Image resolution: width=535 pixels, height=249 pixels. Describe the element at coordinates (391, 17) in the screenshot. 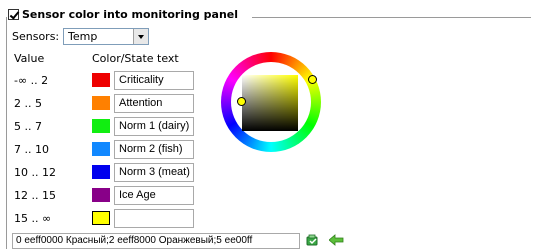

I see `group-frame-top` at that location.